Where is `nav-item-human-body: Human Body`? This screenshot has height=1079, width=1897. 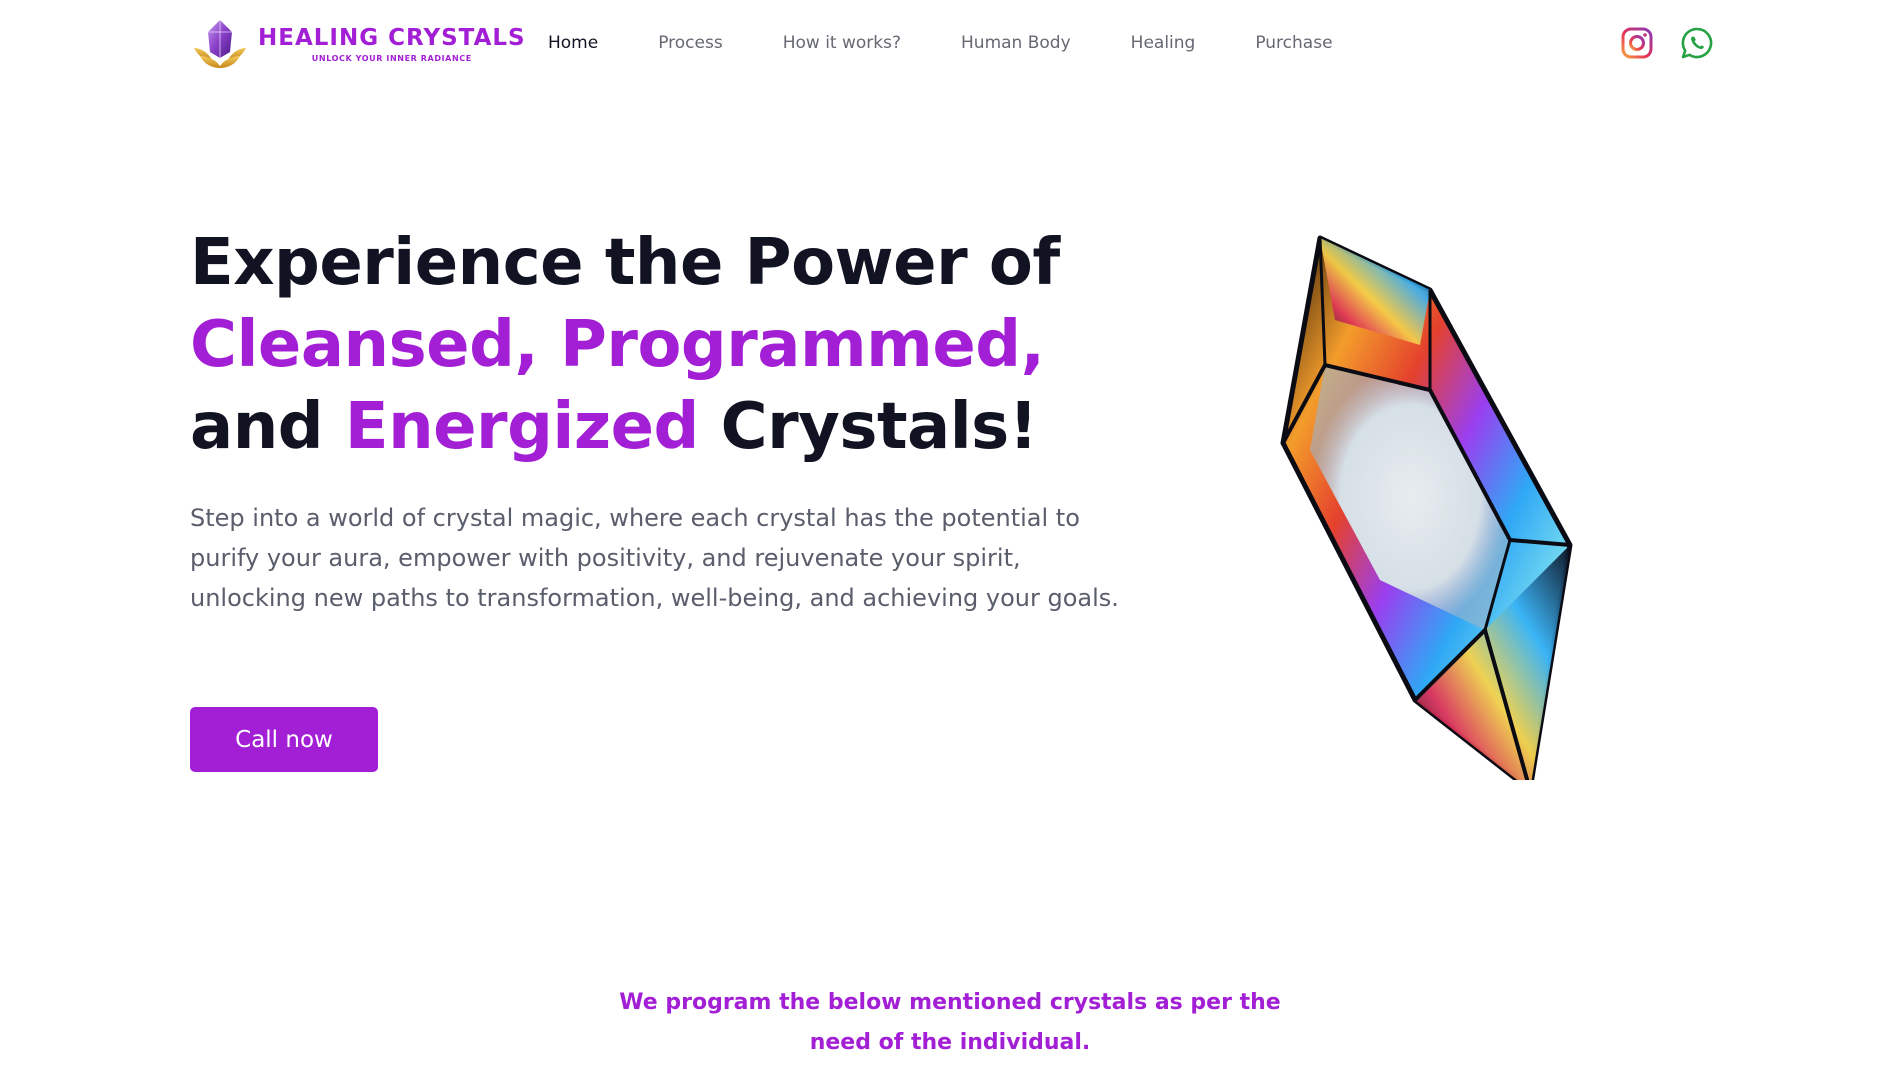
nav-item-human-body: Human Body is located at coordinates (1016, 43).